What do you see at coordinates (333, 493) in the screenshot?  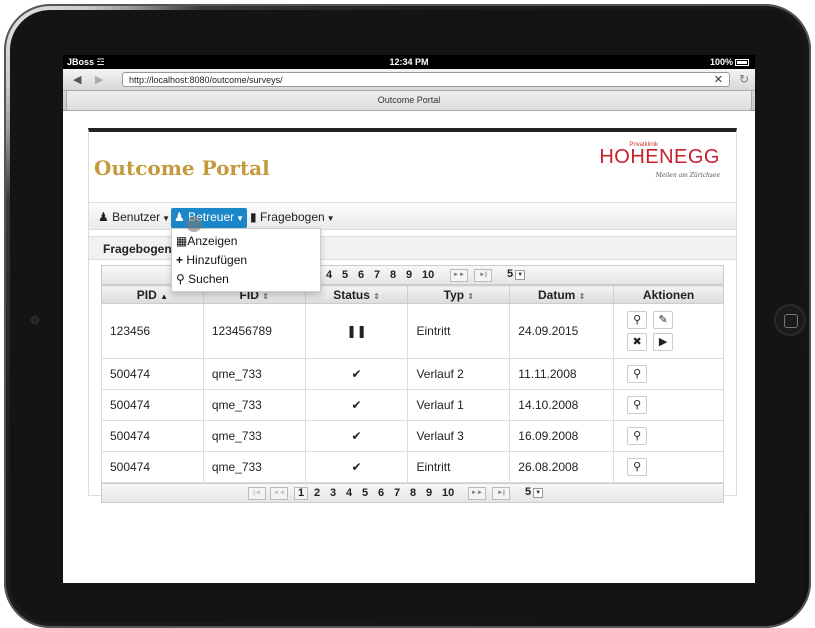 I see `pager-page: 3` at bounding box center [333, 493].